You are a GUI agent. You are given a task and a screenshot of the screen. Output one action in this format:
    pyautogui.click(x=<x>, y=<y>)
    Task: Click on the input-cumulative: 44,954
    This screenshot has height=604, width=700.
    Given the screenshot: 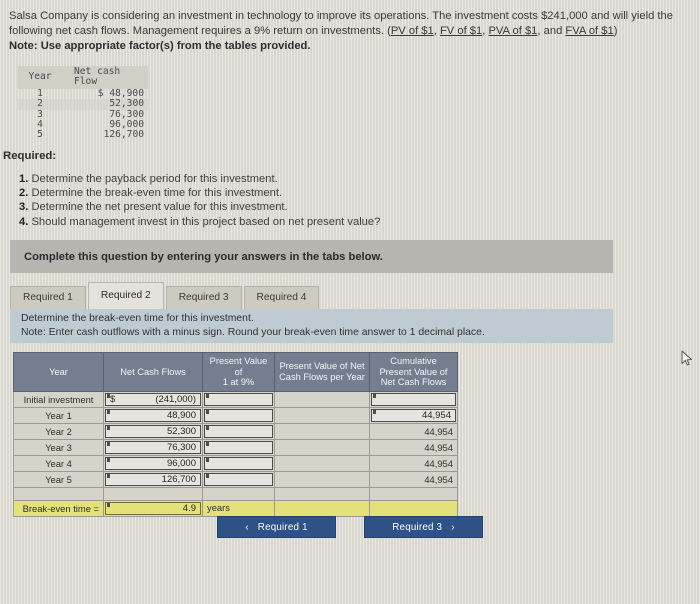 What is the action you would take?
    pyautogui.click(x=413, y=415)
    